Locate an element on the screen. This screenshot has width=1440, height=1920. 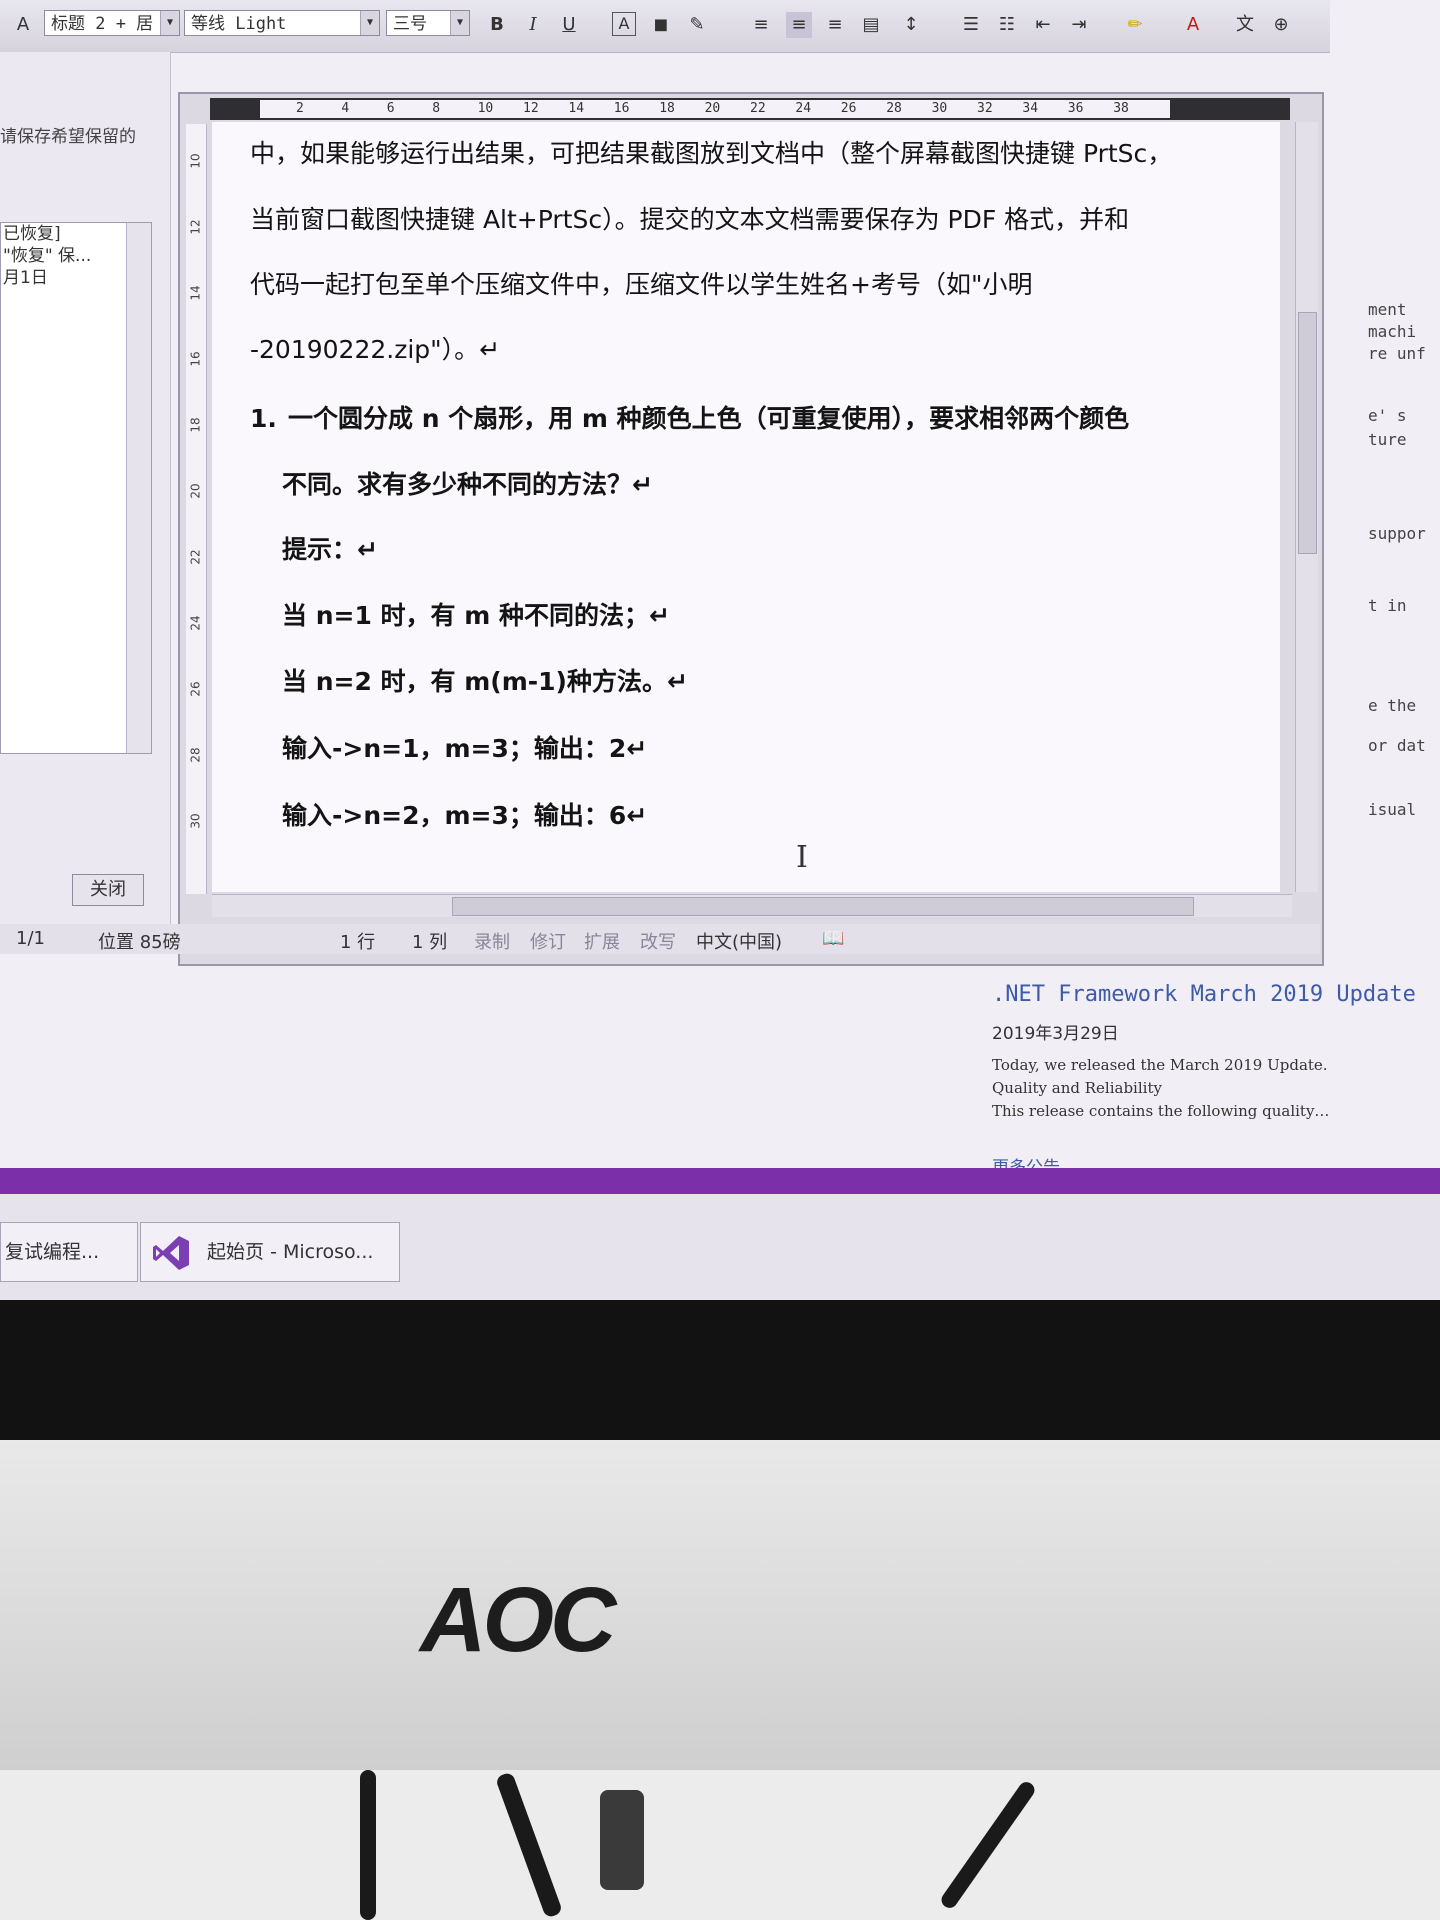
document-paragraph: 不同。求有多少种不同的方法？↵ is located at coordinates (467, 483).